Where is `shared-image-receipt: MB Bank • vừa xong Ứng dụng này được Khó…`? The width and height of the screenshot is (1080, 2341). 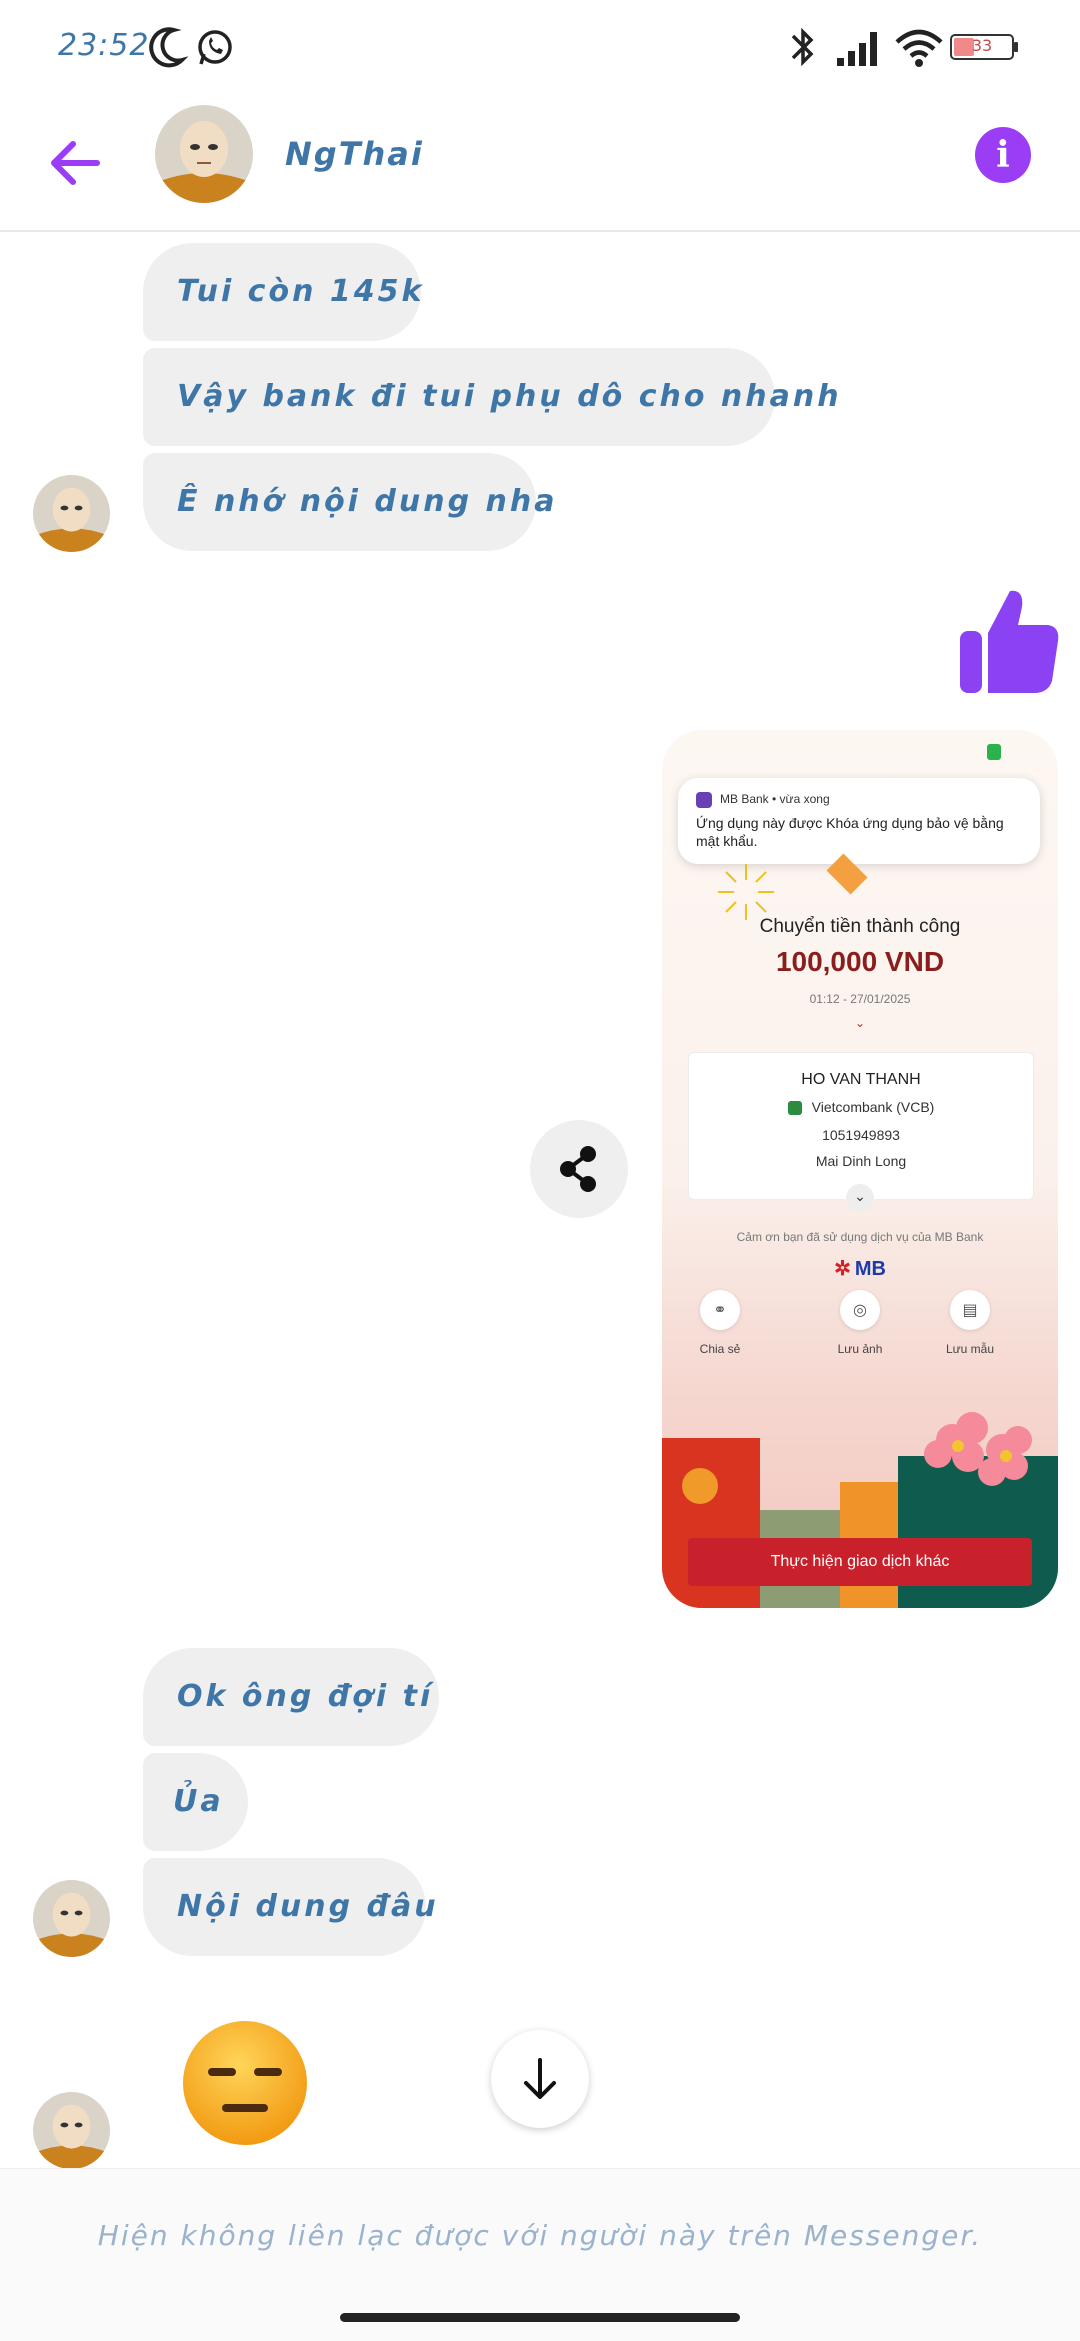
shared-image-receipt: MB Bank • vừa xong Ứng dụng này được Khó… is located at coordinates (860, 1169).